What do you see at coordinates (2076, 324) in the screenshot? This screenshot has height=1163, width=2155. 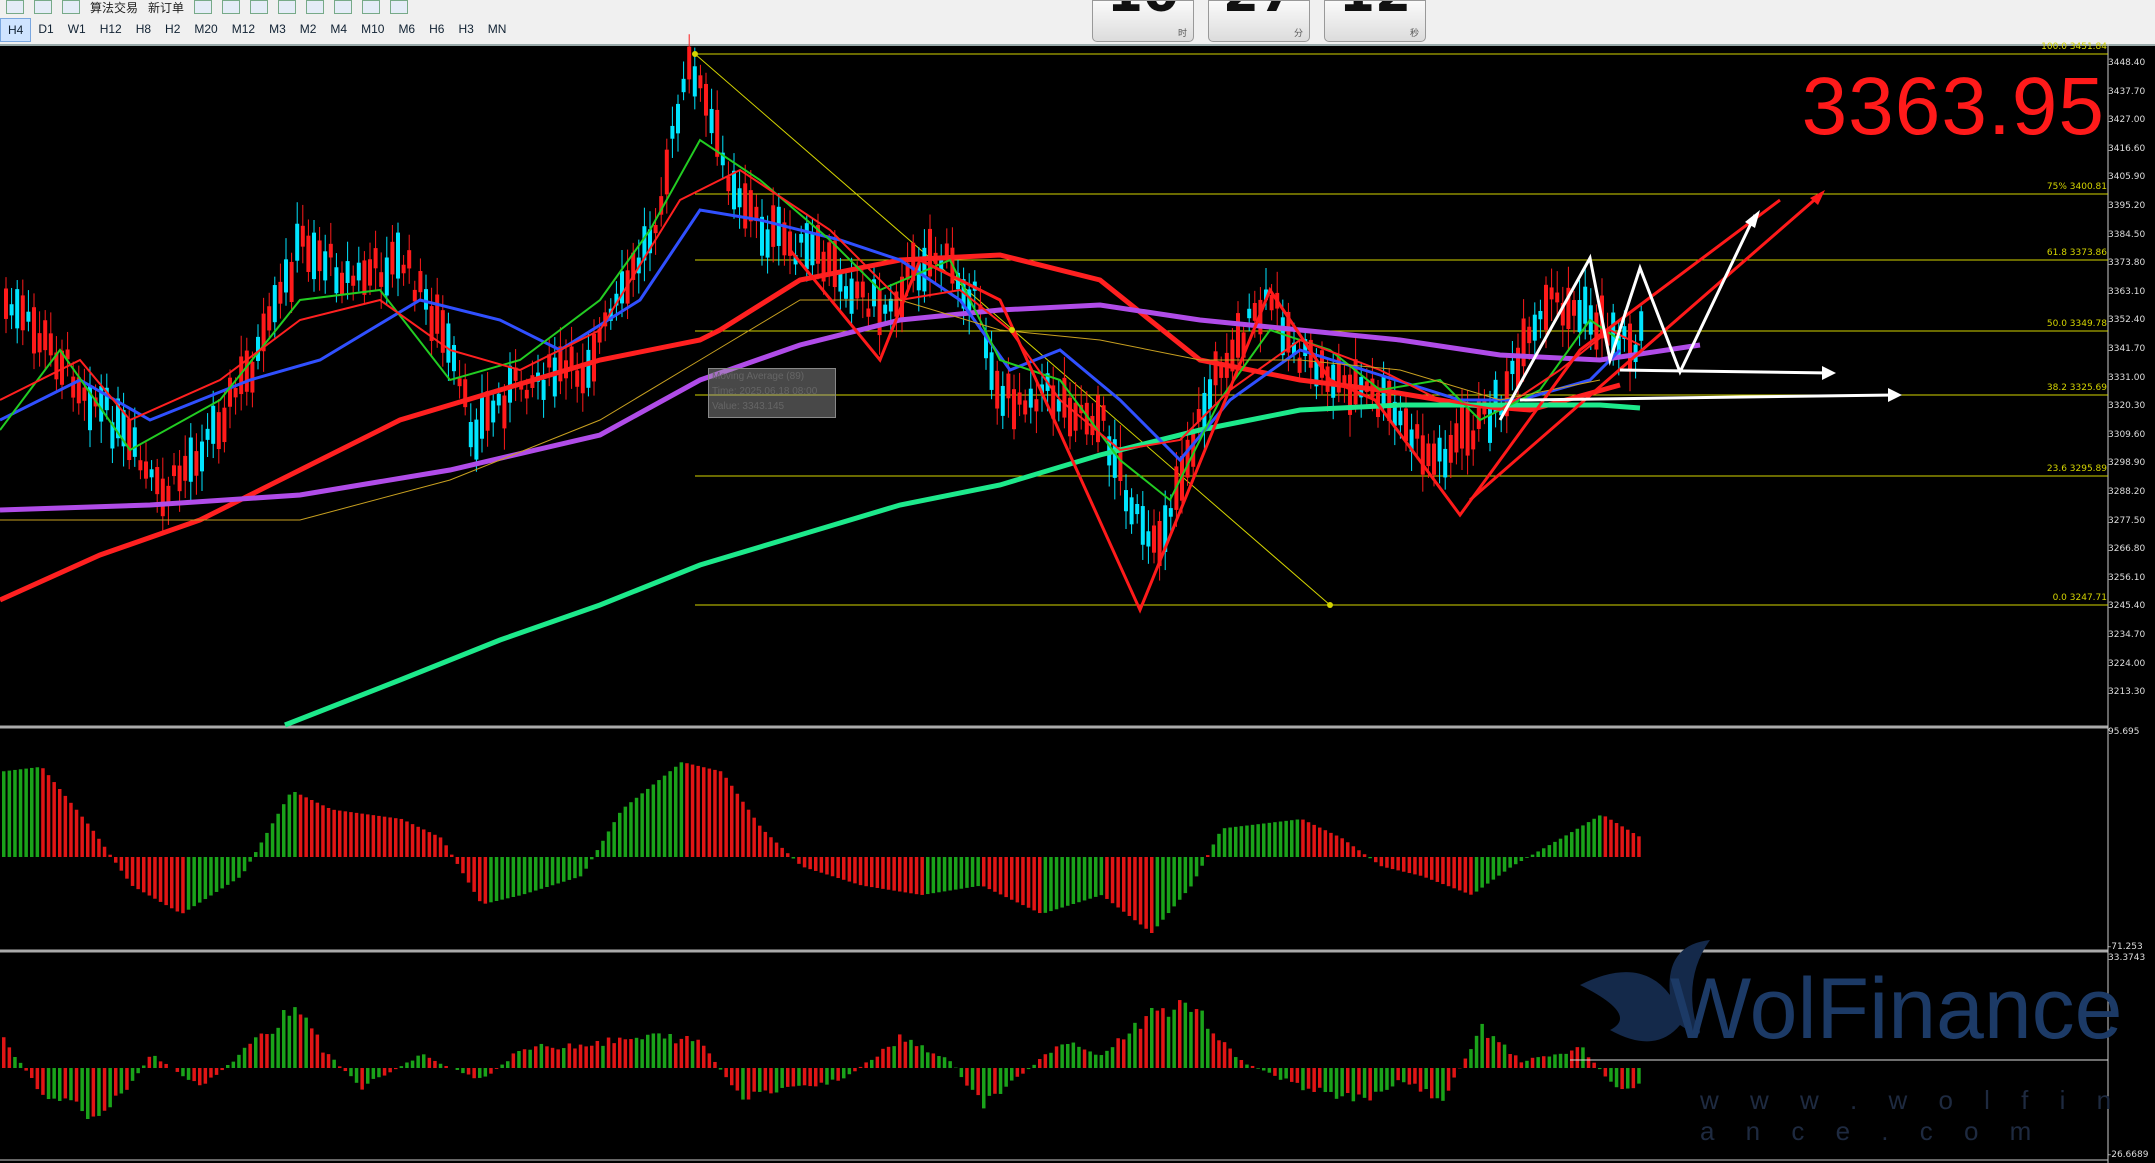 I see `fib-level-label: 50.0 3349.78` at bounding box center [2076, 324].